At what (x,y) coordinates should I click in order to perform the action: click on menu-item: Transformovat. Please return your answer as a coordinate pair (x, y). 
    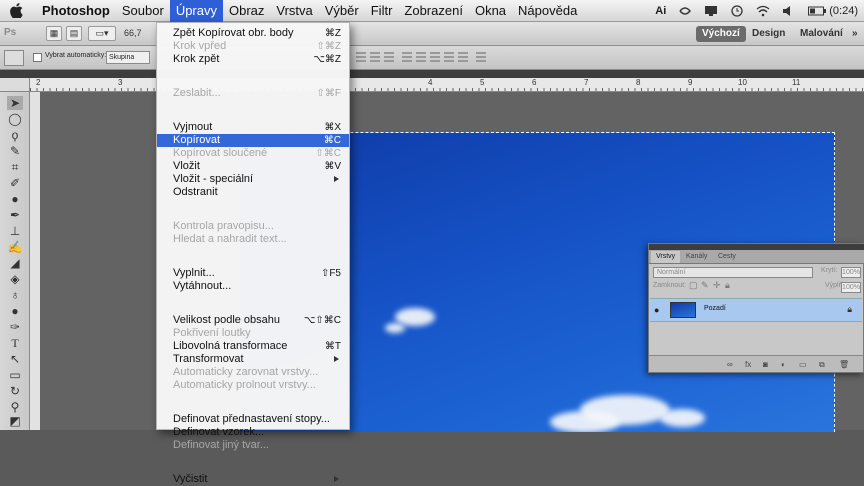
    Looking at the image, I should click on (253, 359).